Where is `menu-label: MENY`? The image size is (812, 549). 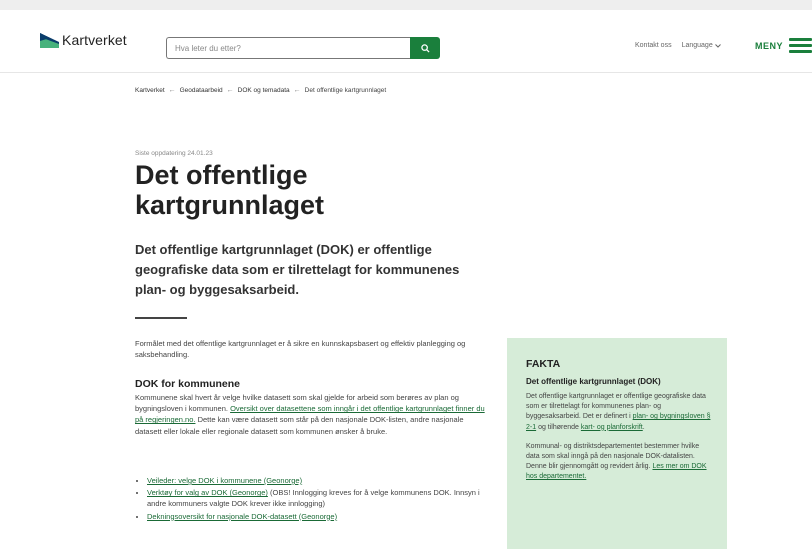
menu-label: MENY is located at coordinates (769, 46).